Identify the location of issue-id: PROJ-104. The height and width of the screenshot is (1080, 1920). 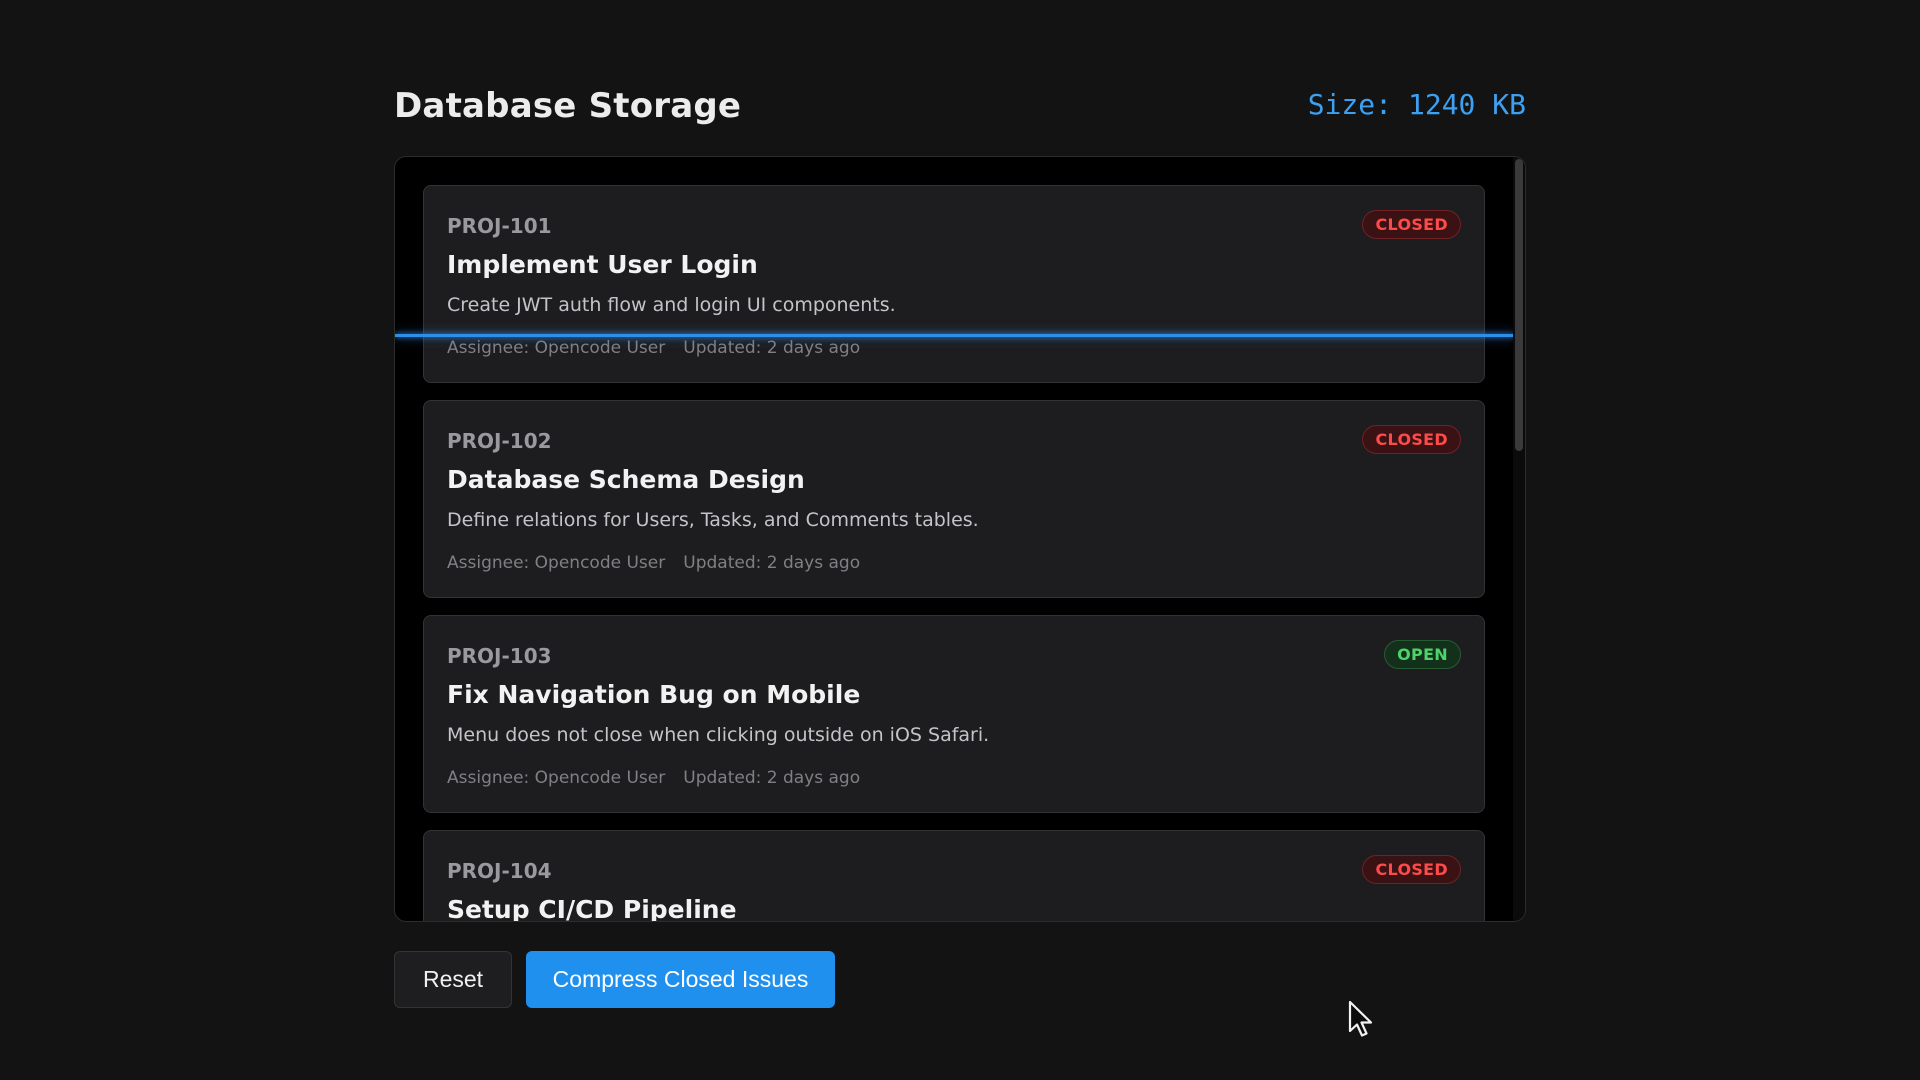
(499, 871).